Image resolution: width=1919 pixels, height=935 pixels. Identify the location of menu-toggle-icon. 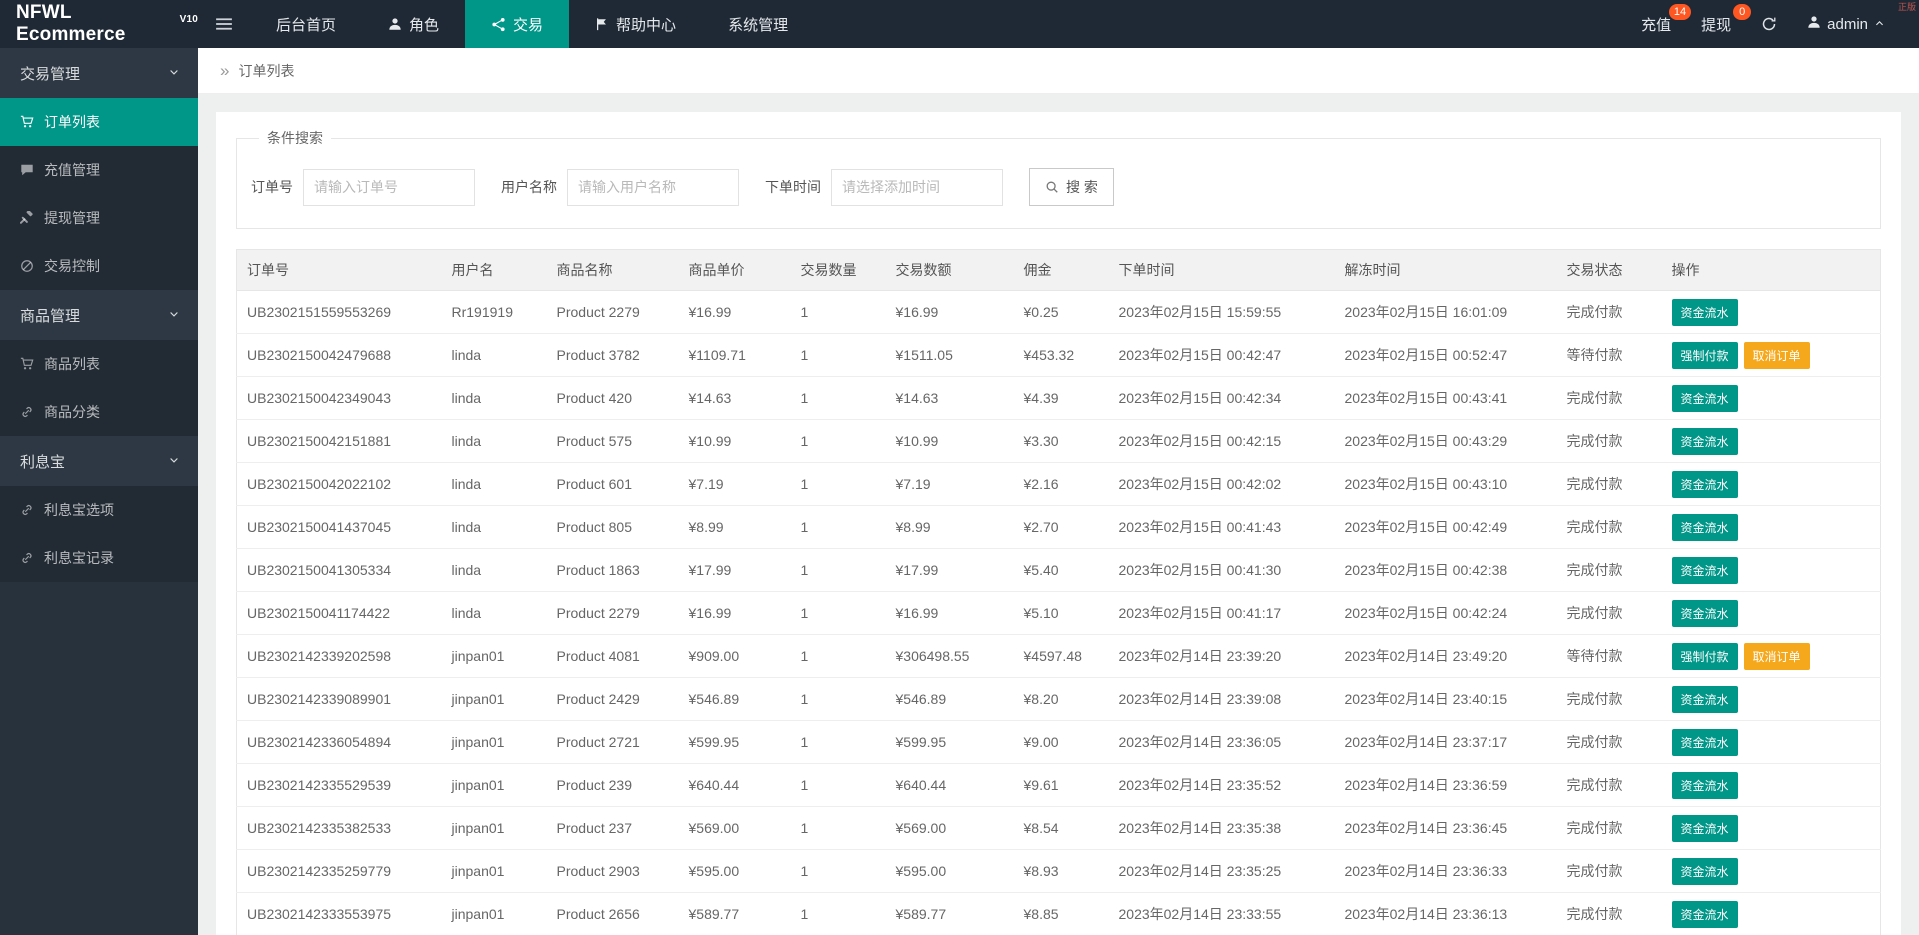
(224, 24).